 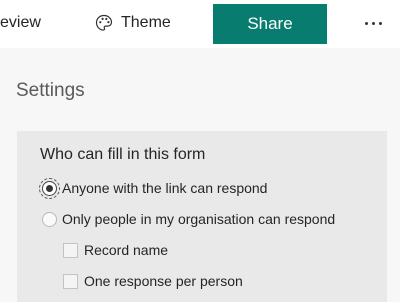 I want to click on anyone-with-link-label: Anyone with the link can respond, so click(x=165, y=188).